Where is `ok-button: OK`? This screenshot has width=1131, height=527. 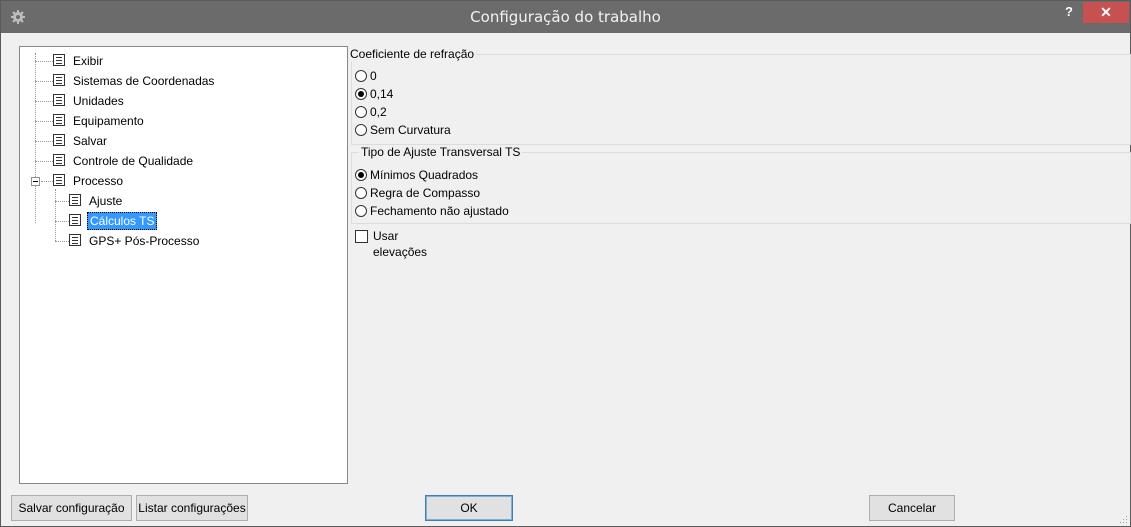
ok-button: OK is located at coordinates (469, 508).